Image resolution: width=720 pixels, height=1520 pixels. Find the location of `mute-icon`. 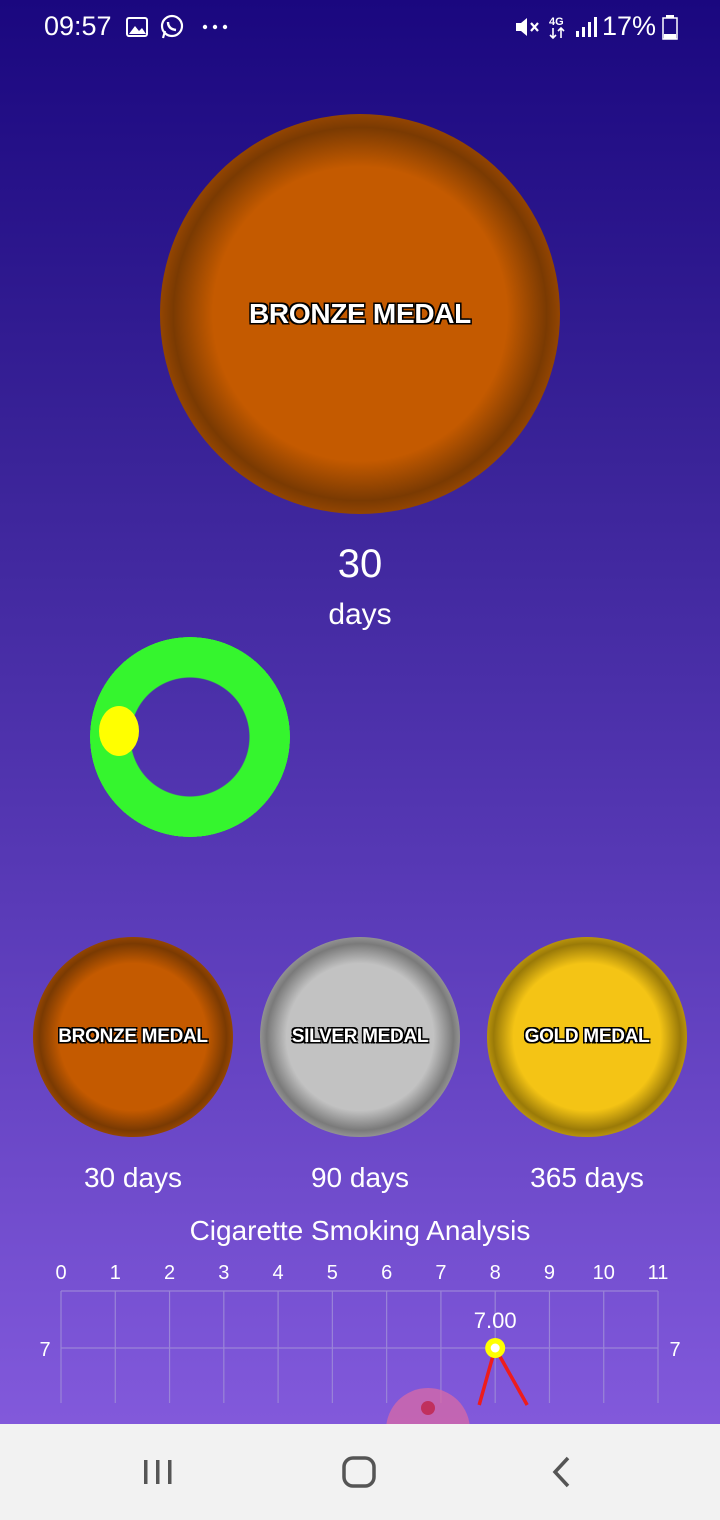

mute-icon is located at coordinates (527, 27).